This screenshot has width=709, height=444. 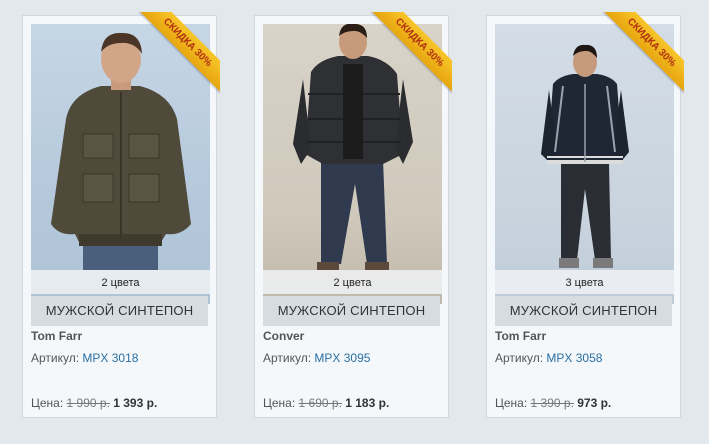 I want to click on price-row: Цена: 1 690 р. 1 183 р., so click(x=326, y=403).